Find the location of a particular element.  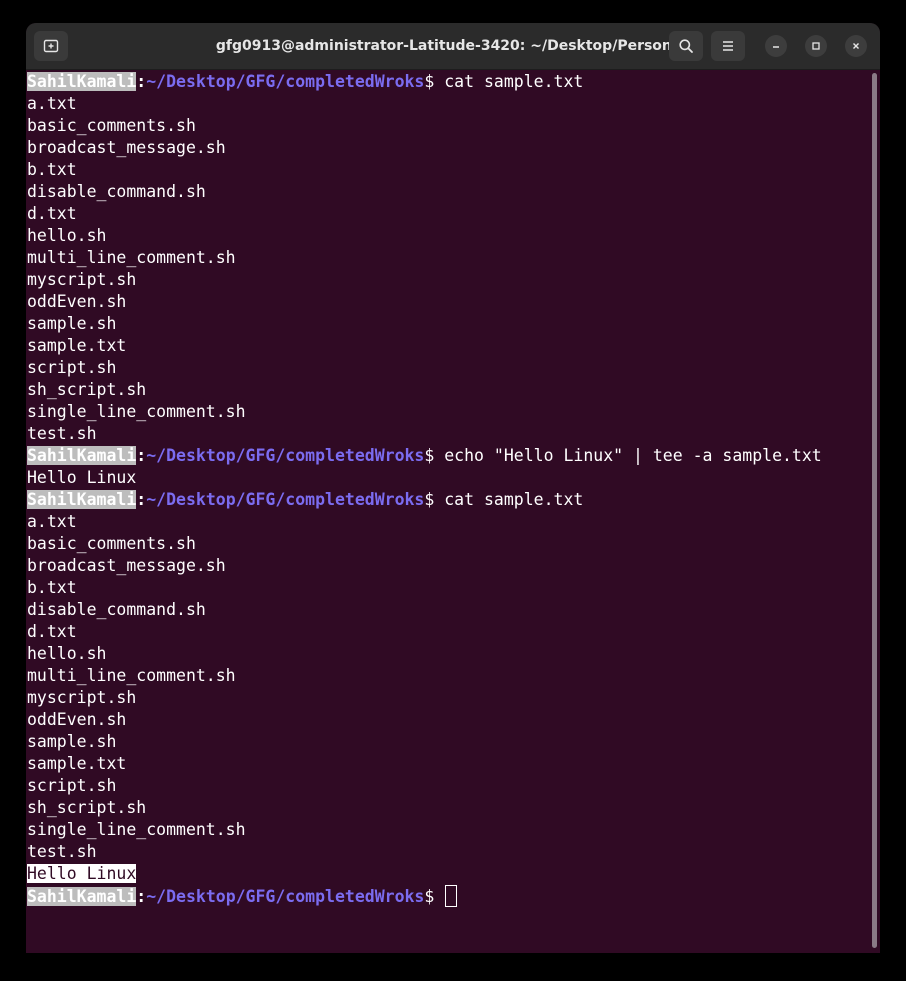

close-icon is located at coordinates (856, 46).